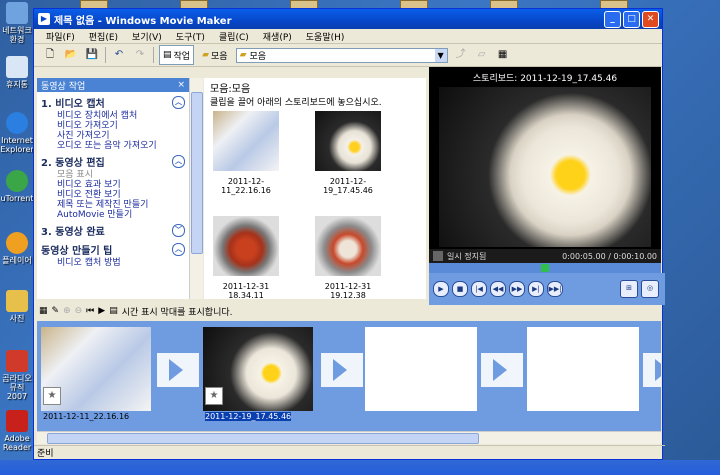 This screenshot has height=475, width=720. I want to click on title-bar: ▶ 제목 없음 - Windows Movie Maker _ □ ✕, so click(348, 19).